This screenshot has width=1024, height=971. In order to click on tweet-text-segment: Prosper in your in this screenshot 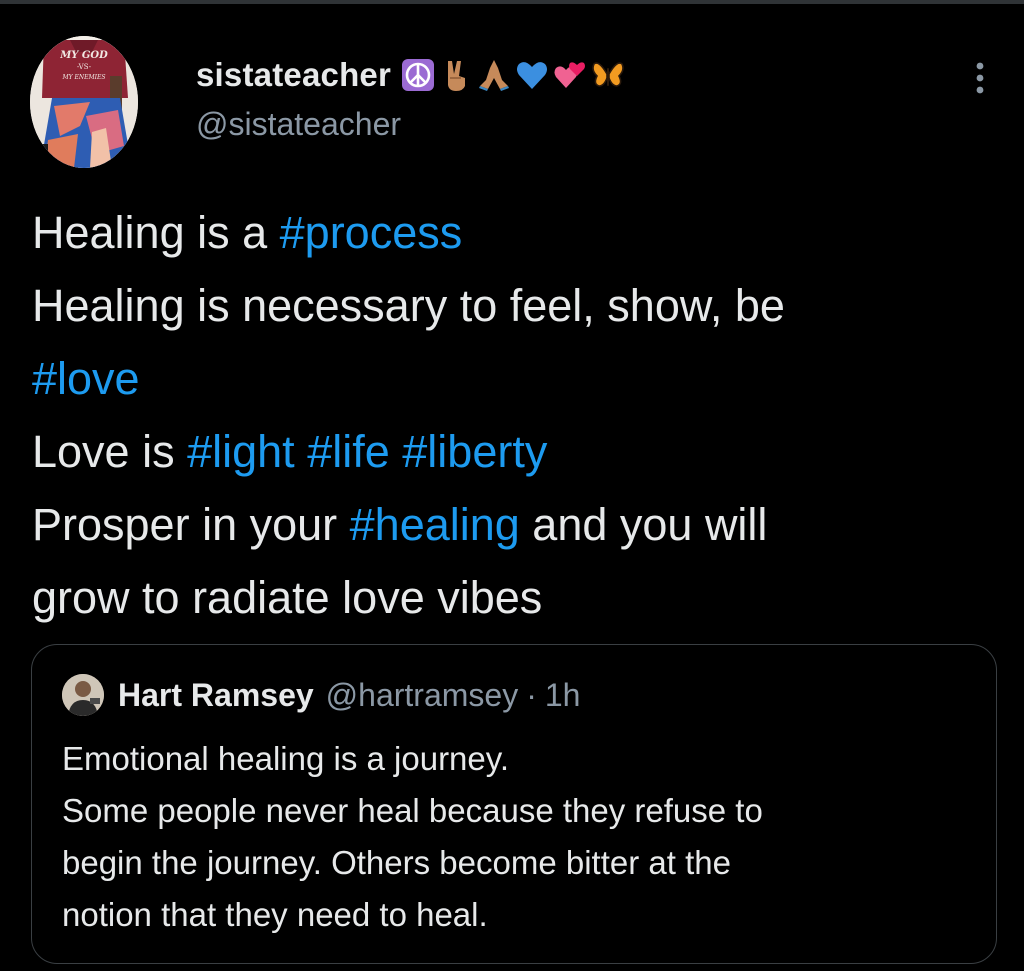, I will do `click(191, 524)`.